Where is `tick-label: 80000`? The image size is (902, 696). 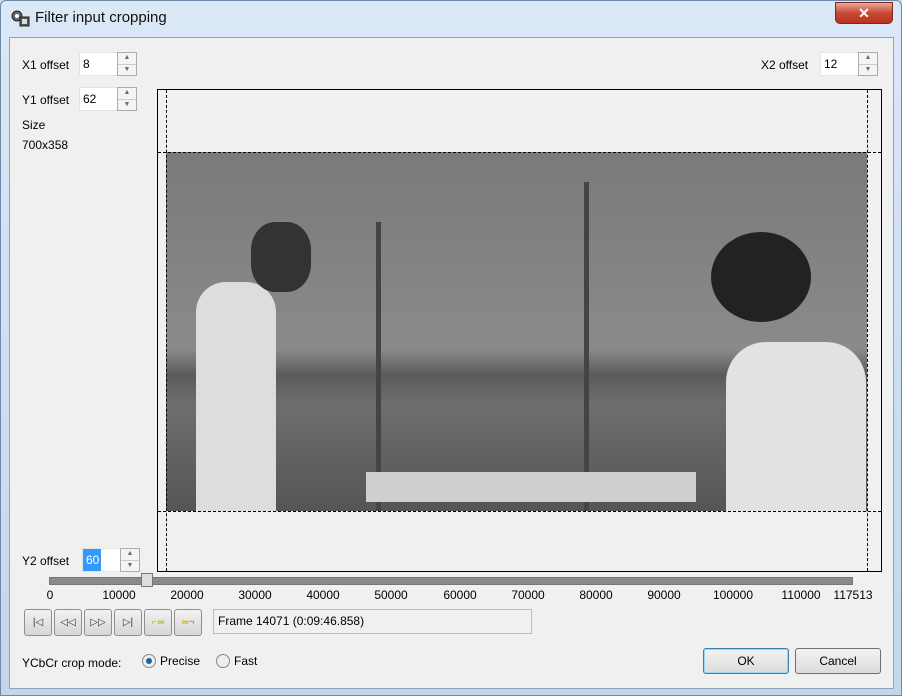 tick-label: 80000 is located at coordinates (596, 595).